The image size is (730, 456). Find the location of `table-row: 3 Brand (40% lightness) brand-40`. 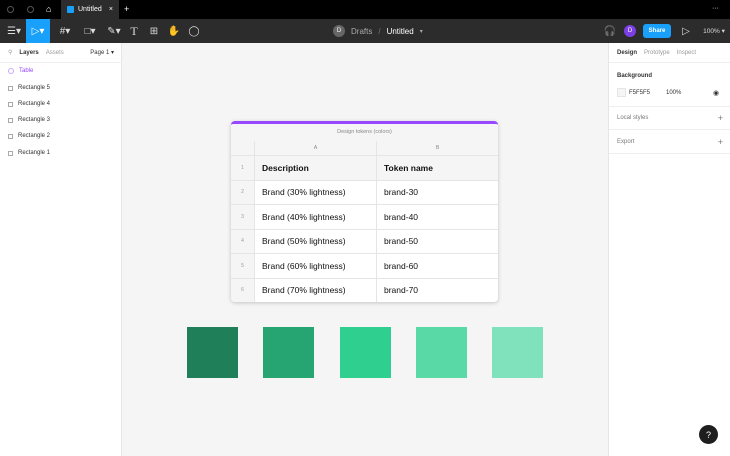

table-row: 3 Brand (40% lightness) brand-40 is located at coordinates (364, 217).